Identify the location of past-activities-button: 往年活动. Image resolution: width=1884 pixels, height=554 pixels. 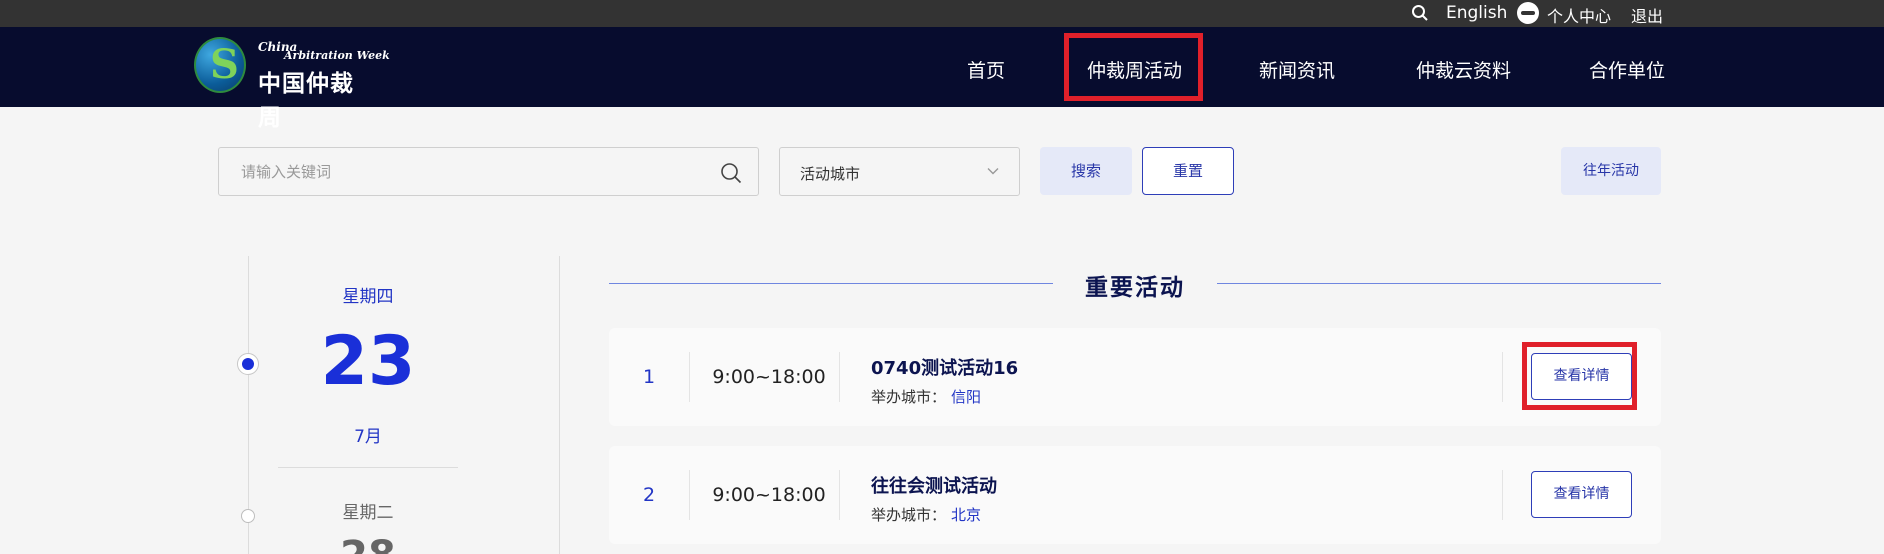
(1611, 171).